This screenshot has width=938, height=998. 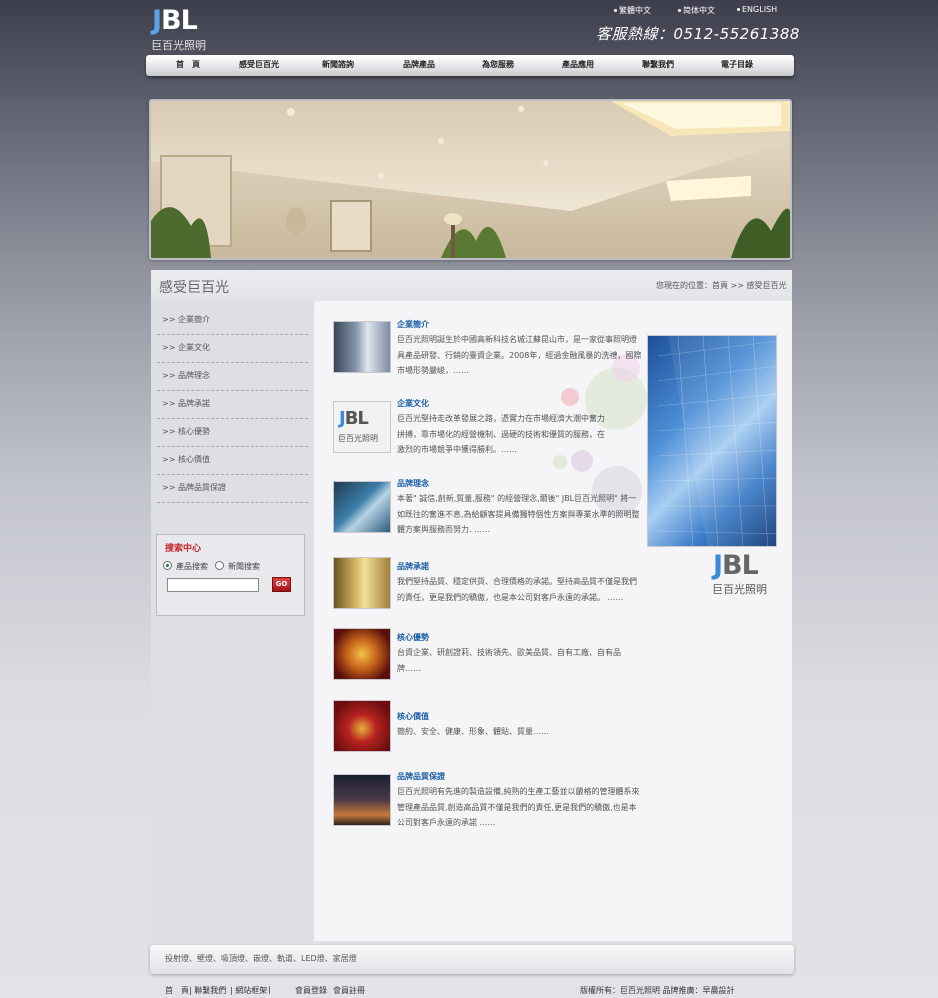 What do you see at coordinates (413, 403) in the screenshot?
I see `article-title: 企業文化` at bounding box center [413, 403].